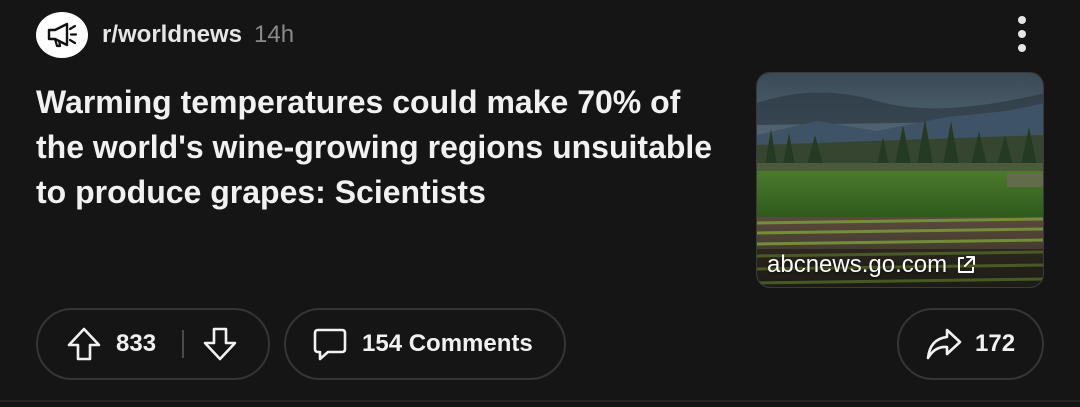 Image resolution: width=1080 pixels, height=407 pixels. What do you see at coordinates (540, 401) in the screenshot?
I see `post-divider` at bounding box center [540, 401].